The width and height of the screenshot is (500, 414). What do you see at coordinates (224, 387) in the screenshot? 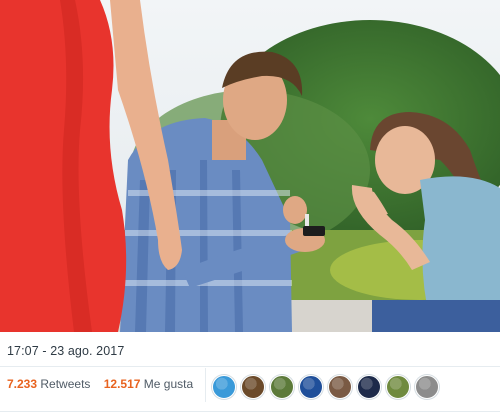
I see `globe-avatar-icon` at bounding box center [224, 387].